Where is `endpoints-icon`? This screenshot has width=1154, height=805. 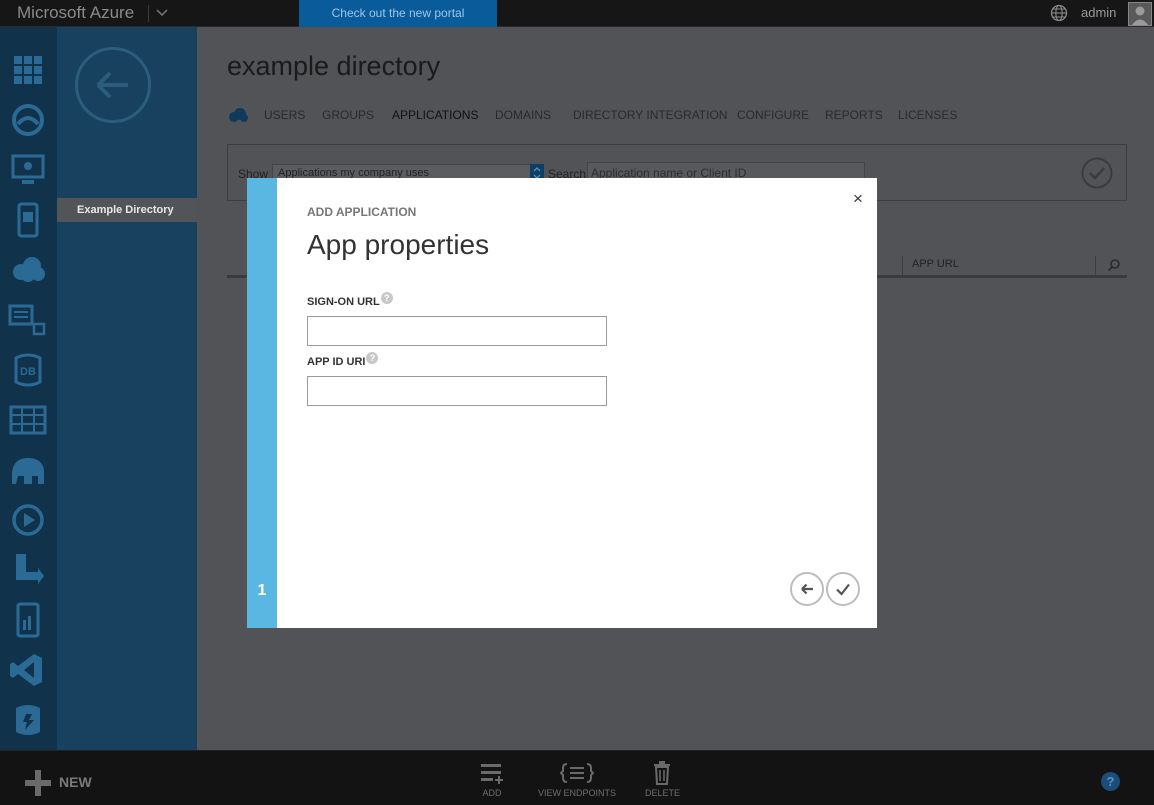
endpoints-icon is located at coordinates (577, 773).